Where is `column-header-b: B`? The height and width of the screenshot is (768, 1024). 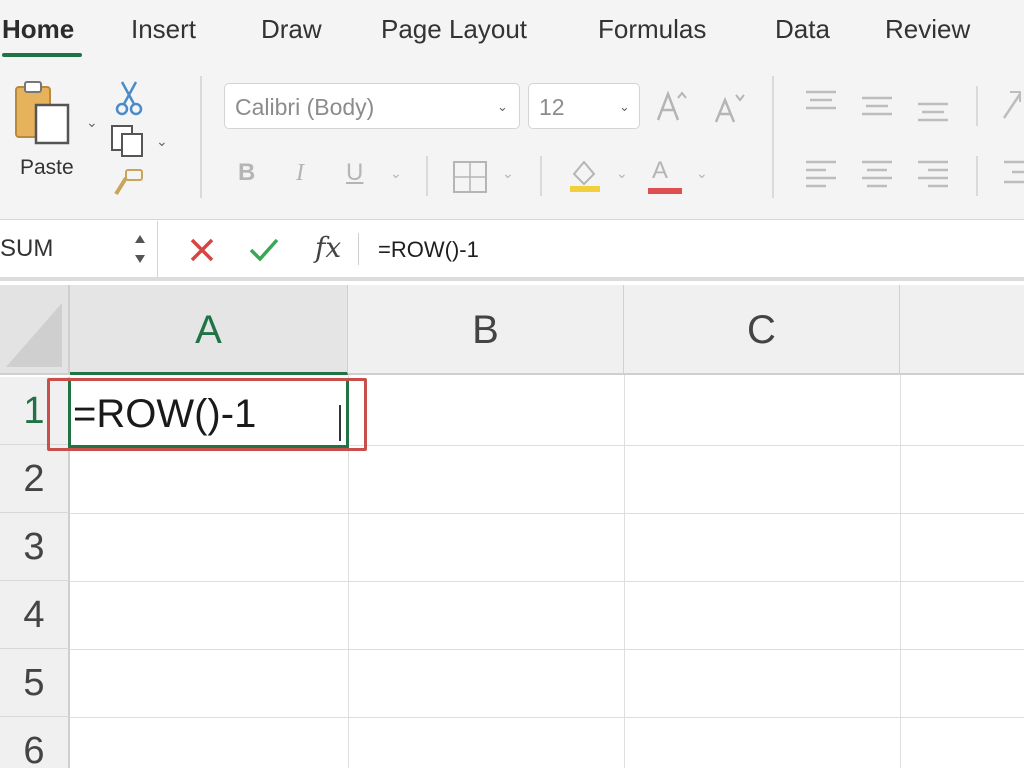 column-header-b: B is located at coordinates (486, 330).